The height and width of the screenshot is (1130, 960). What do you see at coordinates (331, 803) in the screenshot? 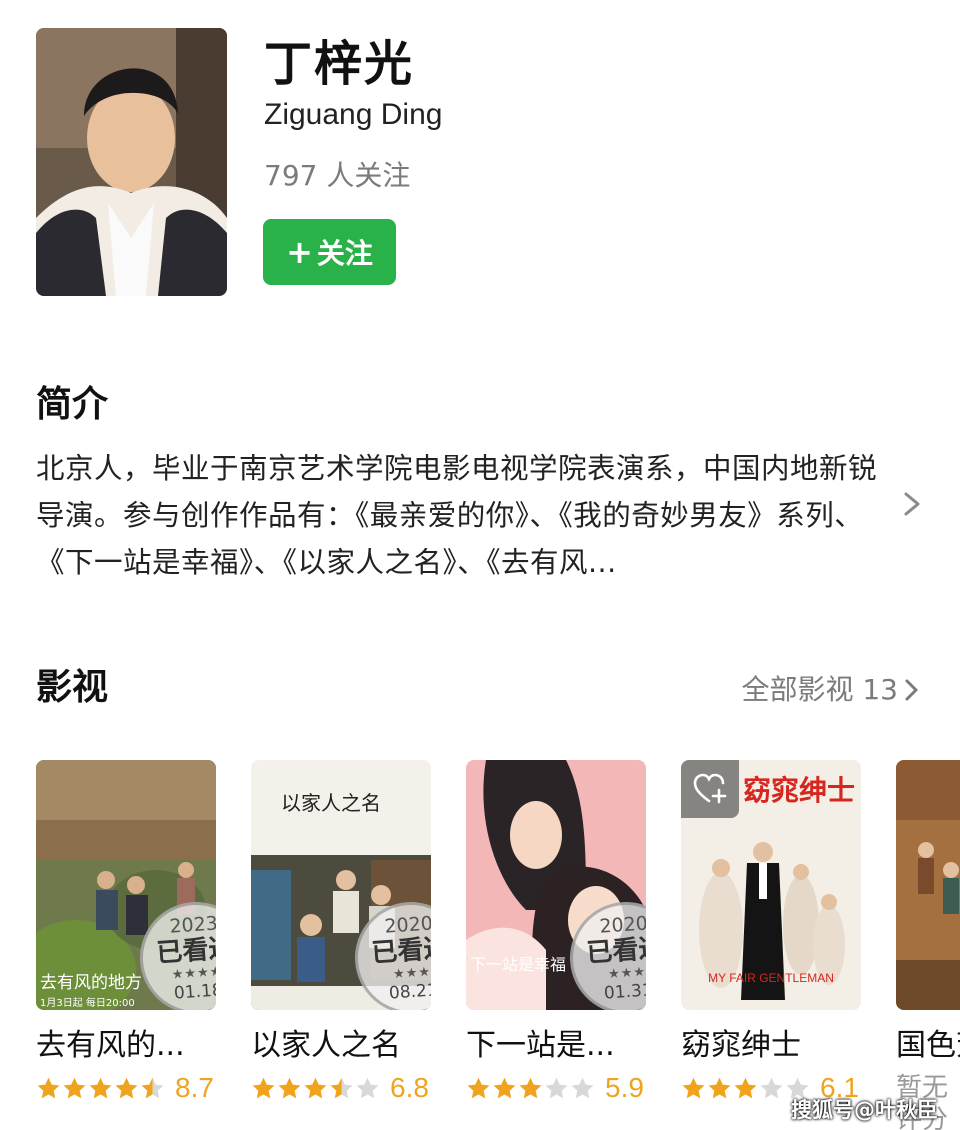
I see `poster-title: 以家人之名` at bounding box center [331, 803].